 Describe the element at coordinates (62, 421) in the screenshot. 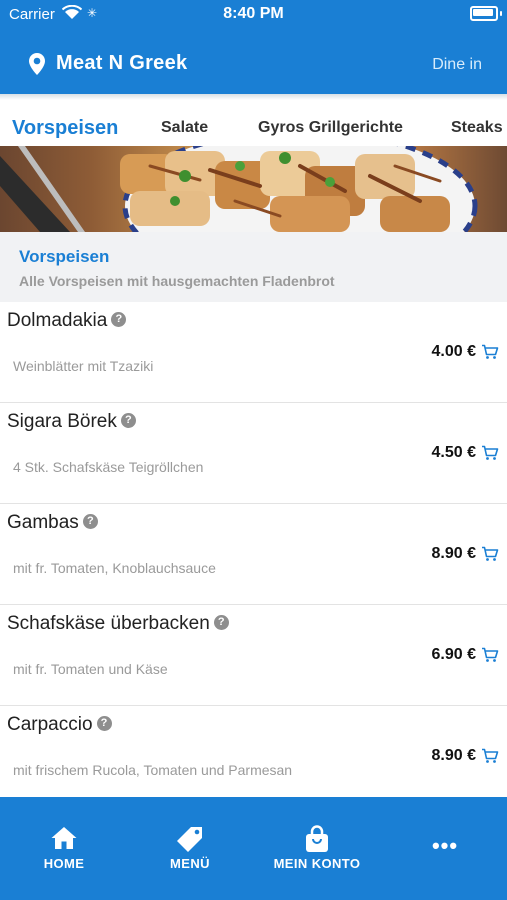

I see `item-name: Sigara Börek` at that location.